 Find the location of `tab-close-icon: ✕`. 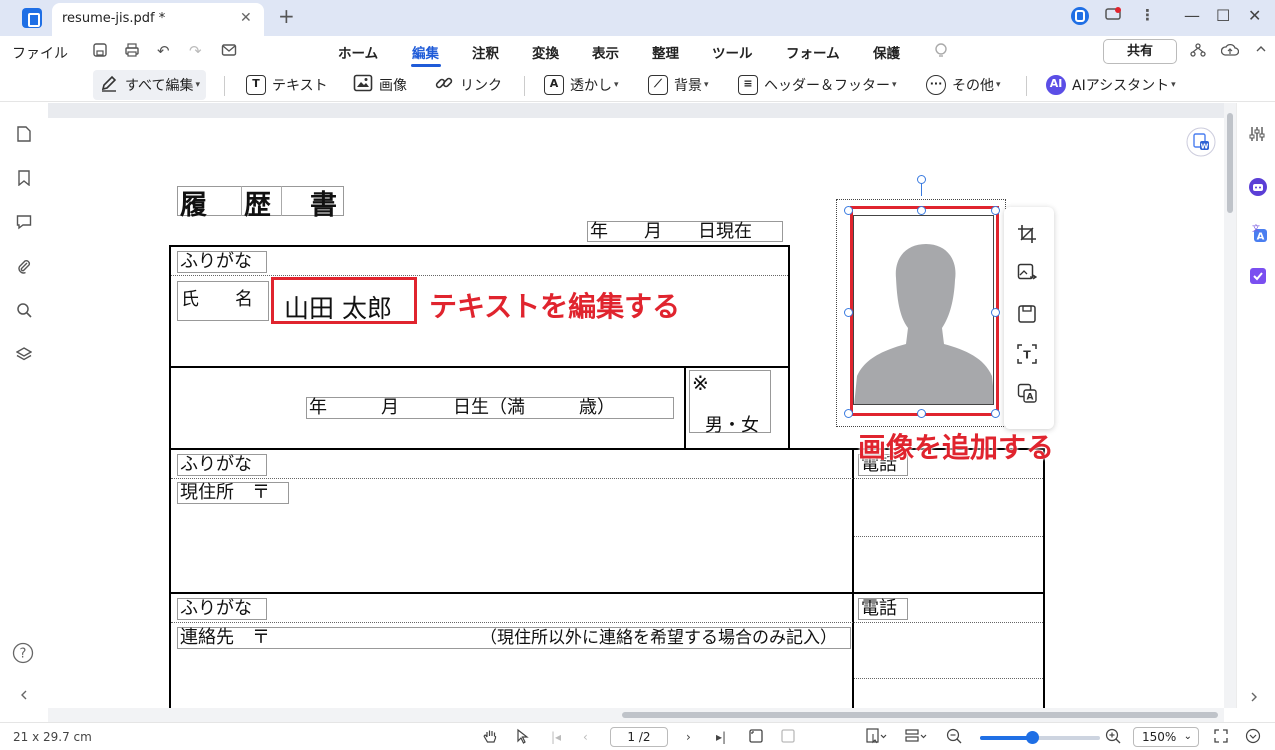

tab-close-icon: ✕ is located at coordinates (246, 18).